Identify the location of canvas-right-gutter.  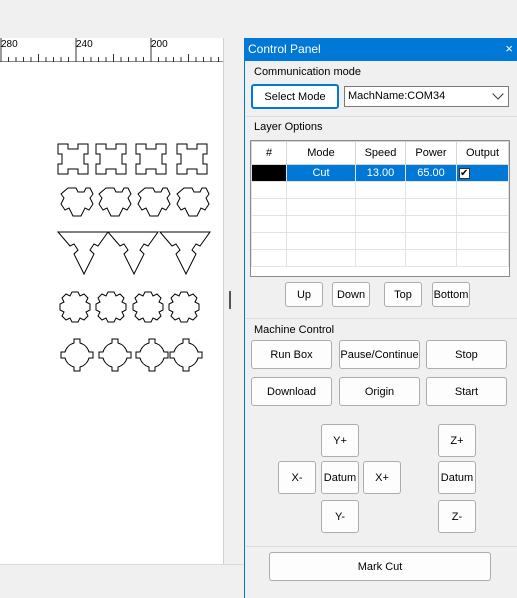
(233, 301).